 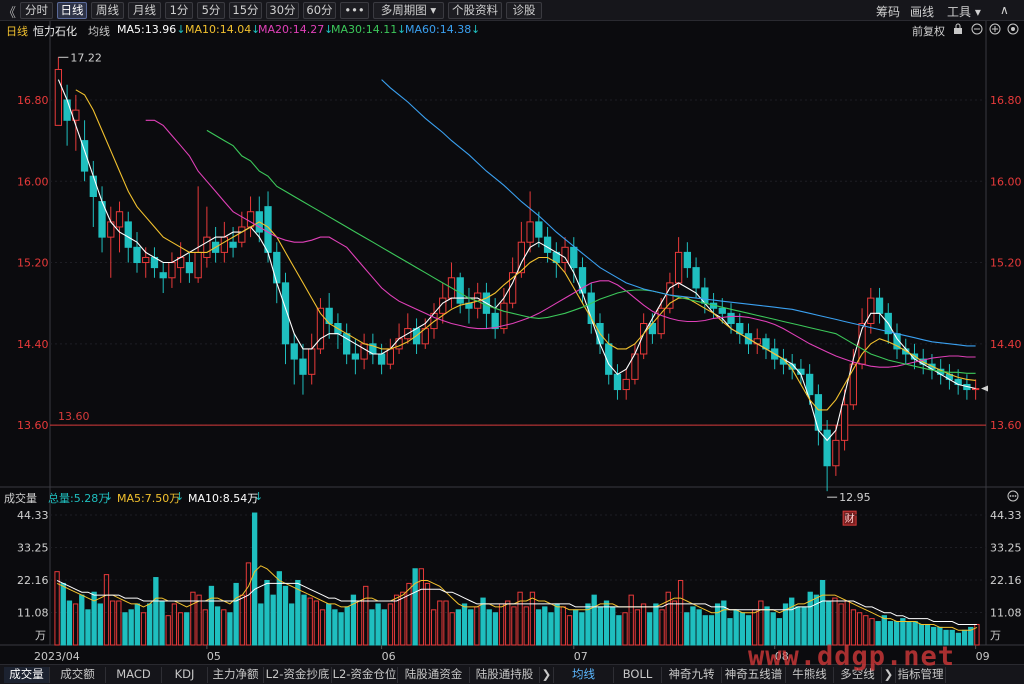 What do you see at coordinates (33, 263) in the screenshot?
I see `price-tick-left: 15.20` at bounding box center [33, 263].